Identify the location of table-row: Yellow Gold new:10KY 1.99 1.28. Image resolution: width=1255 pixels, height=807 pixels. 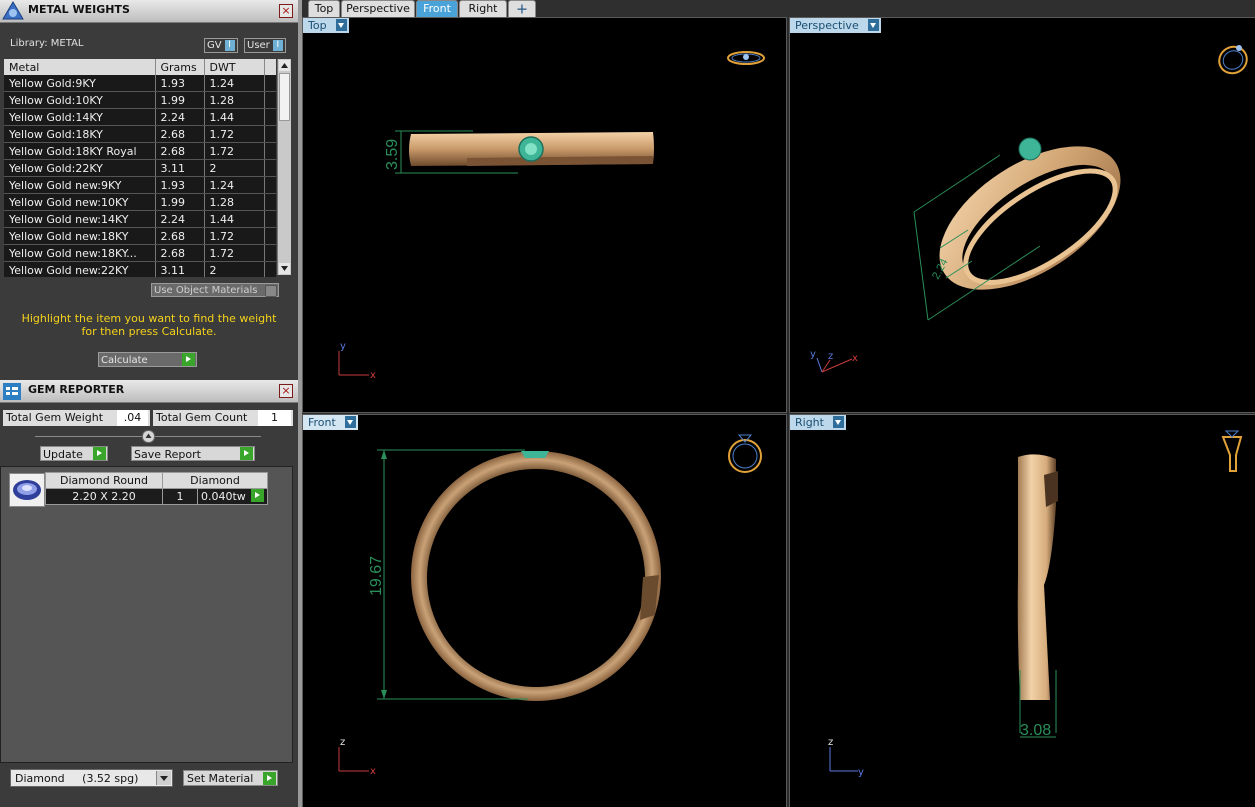
(140, 202).